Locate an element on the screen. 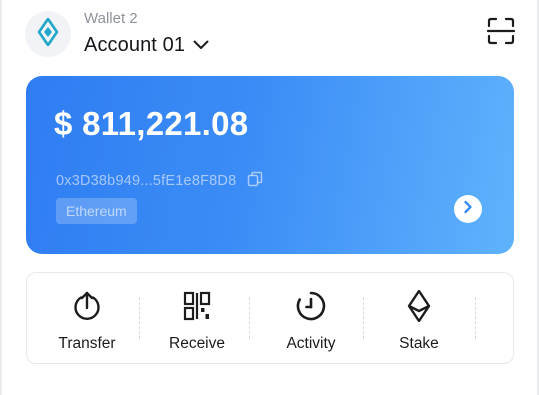 Image resolution: width=539 pixels, height=395 pixels. stake-action: Stake is located at coordinates (419, 318).